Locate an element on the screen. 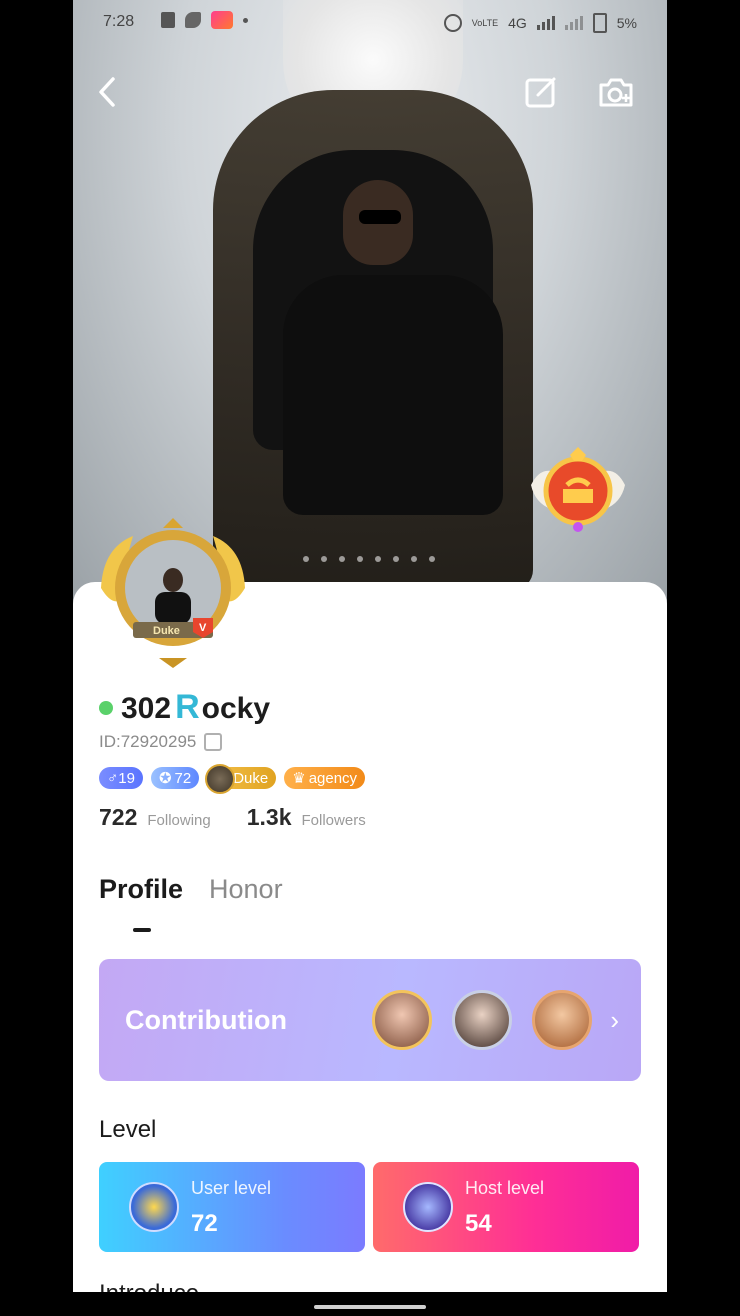 This screenshot has width=740, height=1316. photo-carousel-dots is located at coordinates (369, 559).